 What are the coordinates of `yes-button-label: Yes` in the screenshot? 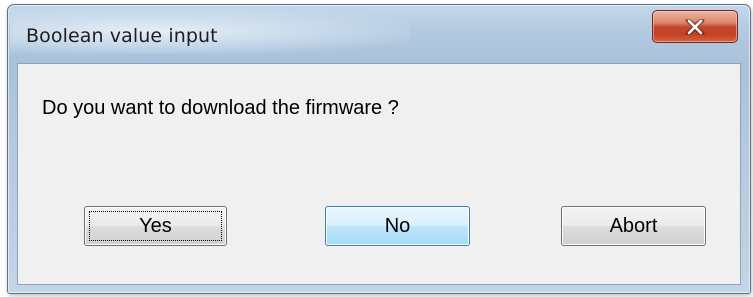 It's located at (155, 225).